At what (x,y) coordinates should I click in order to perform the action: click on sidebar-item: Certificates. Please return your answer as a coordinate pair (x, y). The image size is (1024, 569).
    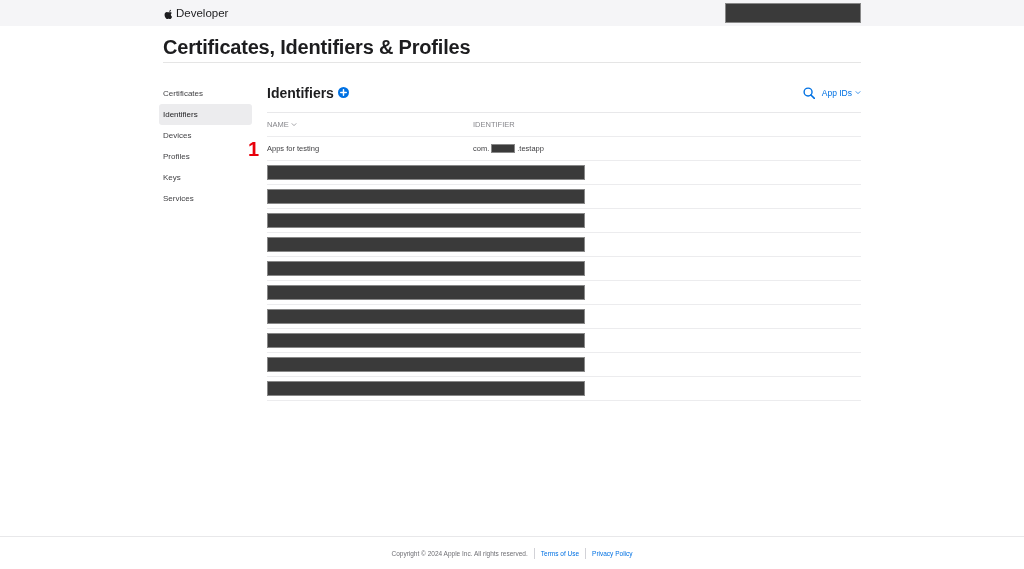
    Looking at the image, I should click on (205, 93).